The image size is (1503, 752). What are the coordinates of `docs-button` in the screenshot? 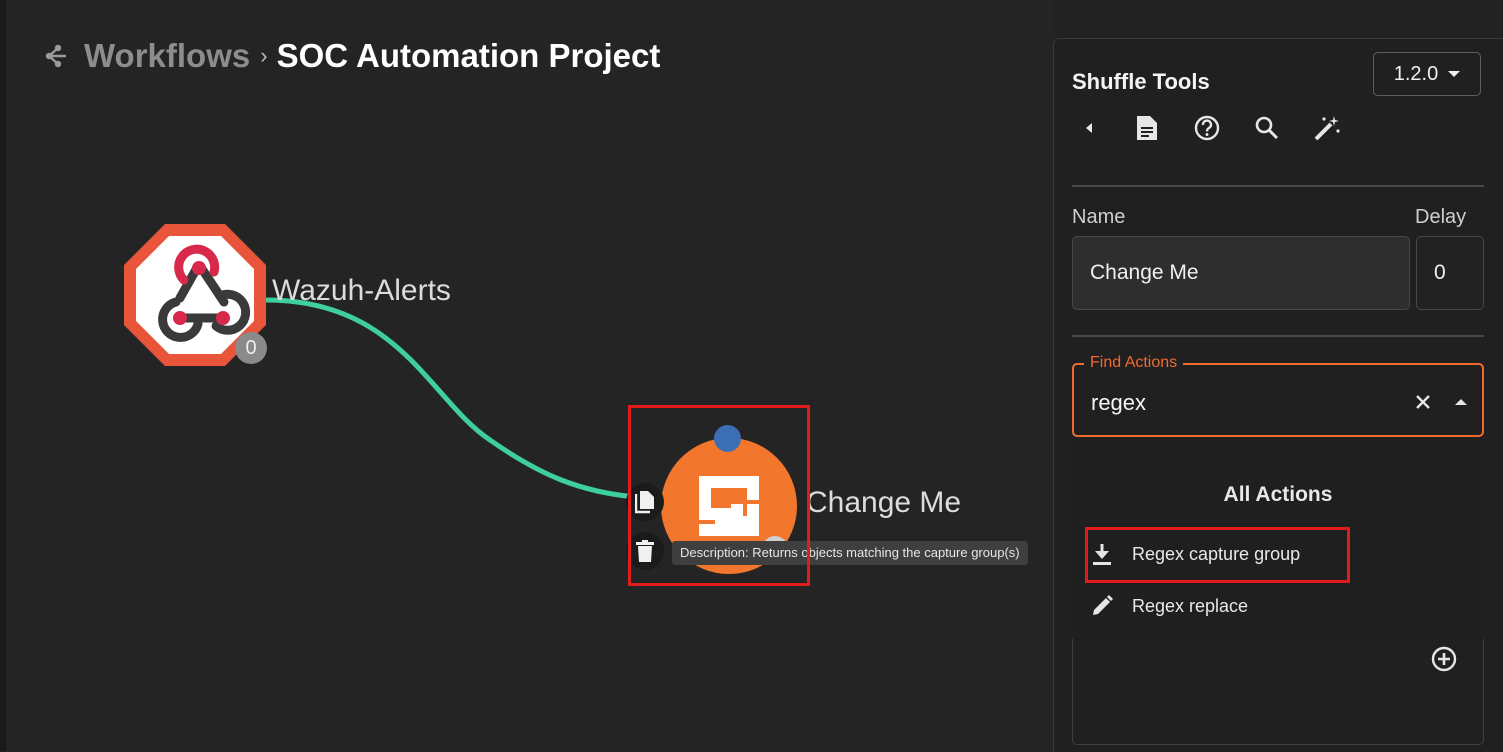 It's located at (1147, 128).